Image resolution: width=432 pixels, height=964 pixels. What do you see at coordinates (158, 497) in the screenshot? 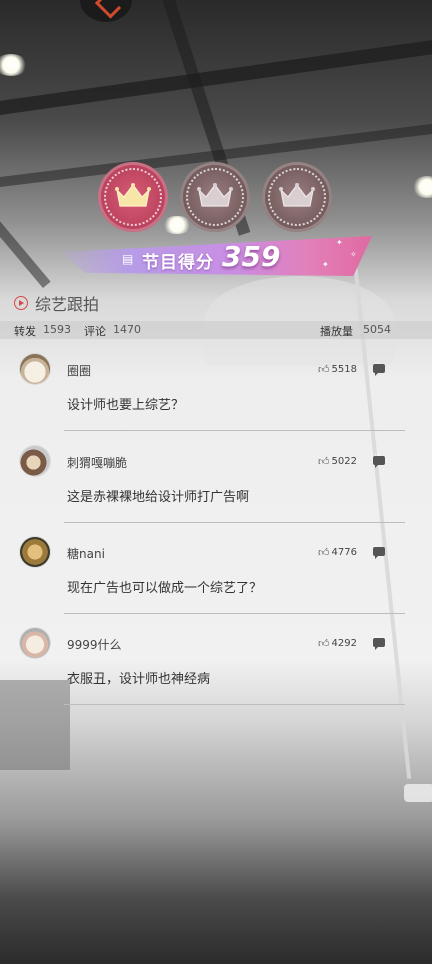
I see `comment-text: 这是赤裸裸地给设计师打广告啊` at bounding box center [158, 497].